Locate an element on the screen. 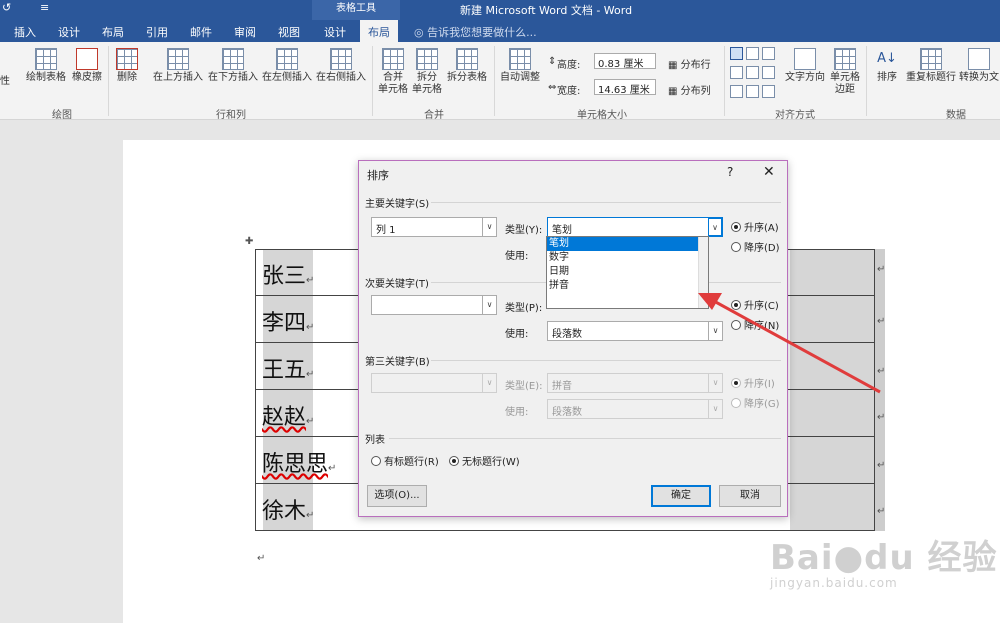 This screenshot has width=1000, height=623. baidu-watermark-logo: Bai●du 经验 jingyan.baidu.com is located at coordinates (884, 564).